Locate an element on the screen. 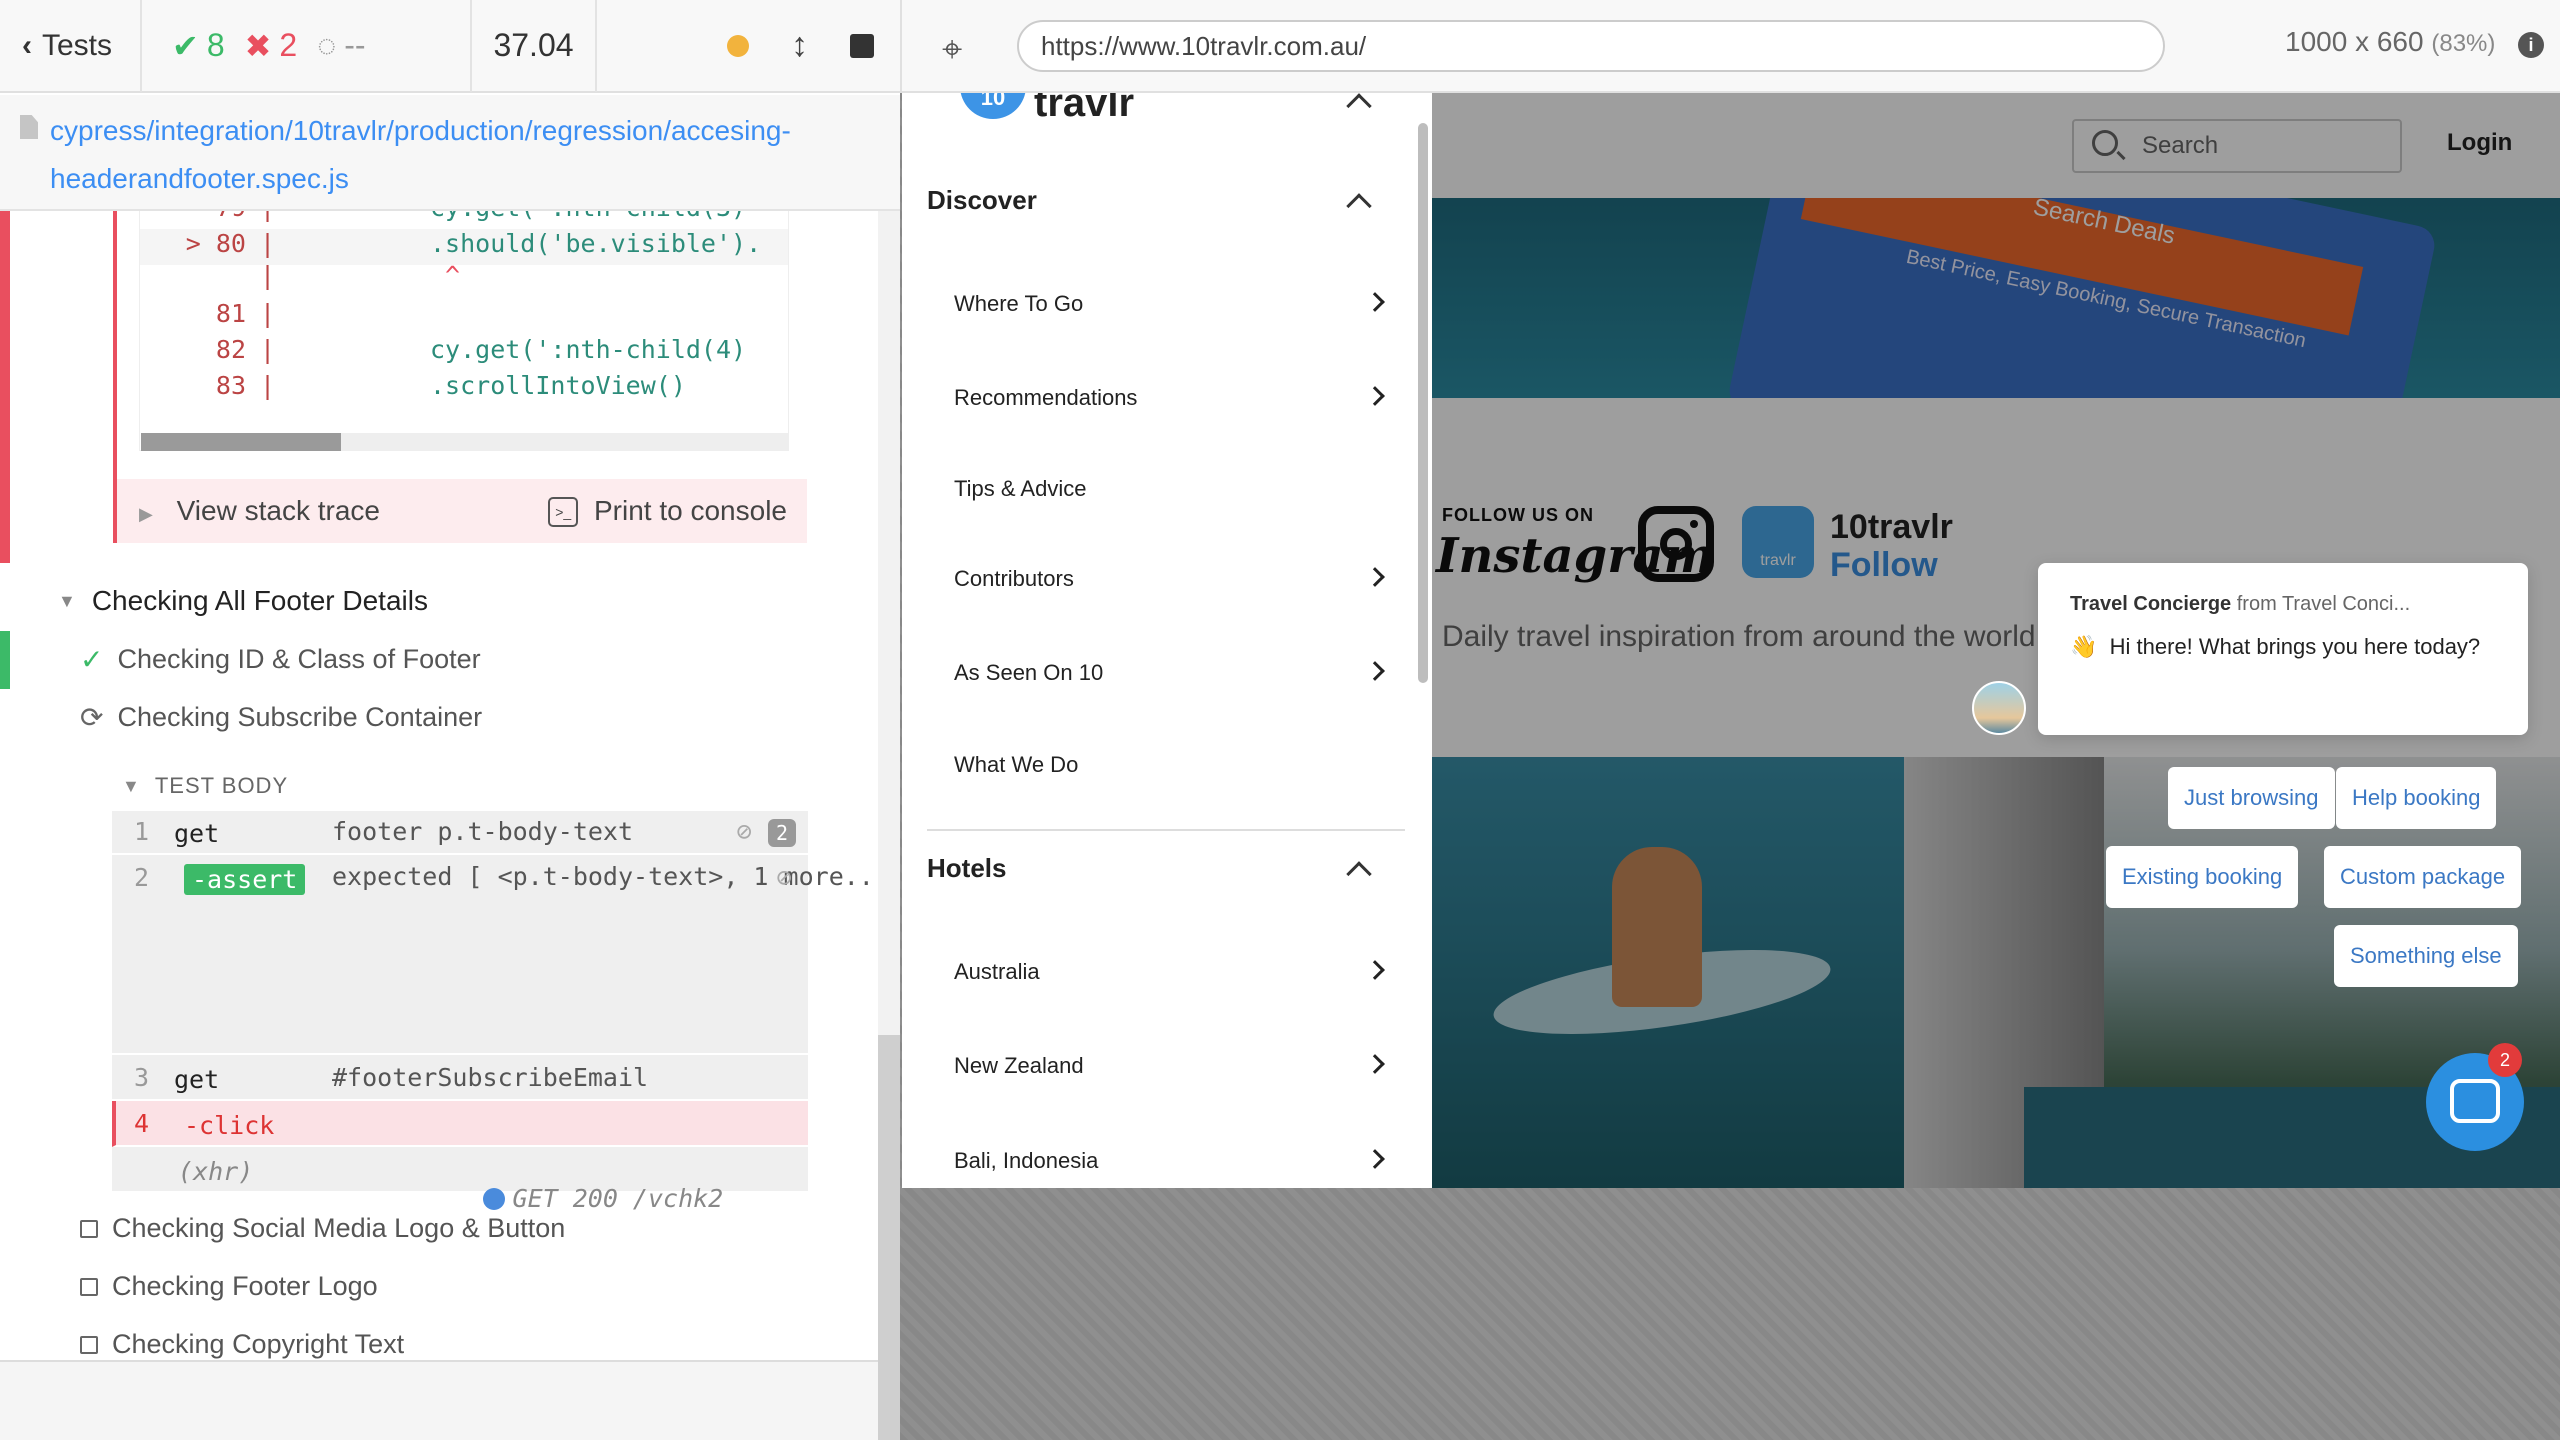 The image size is (2560, 1440). test-item: ✓ Checking ID & Class of Footer is located at coordinates (280, 659).